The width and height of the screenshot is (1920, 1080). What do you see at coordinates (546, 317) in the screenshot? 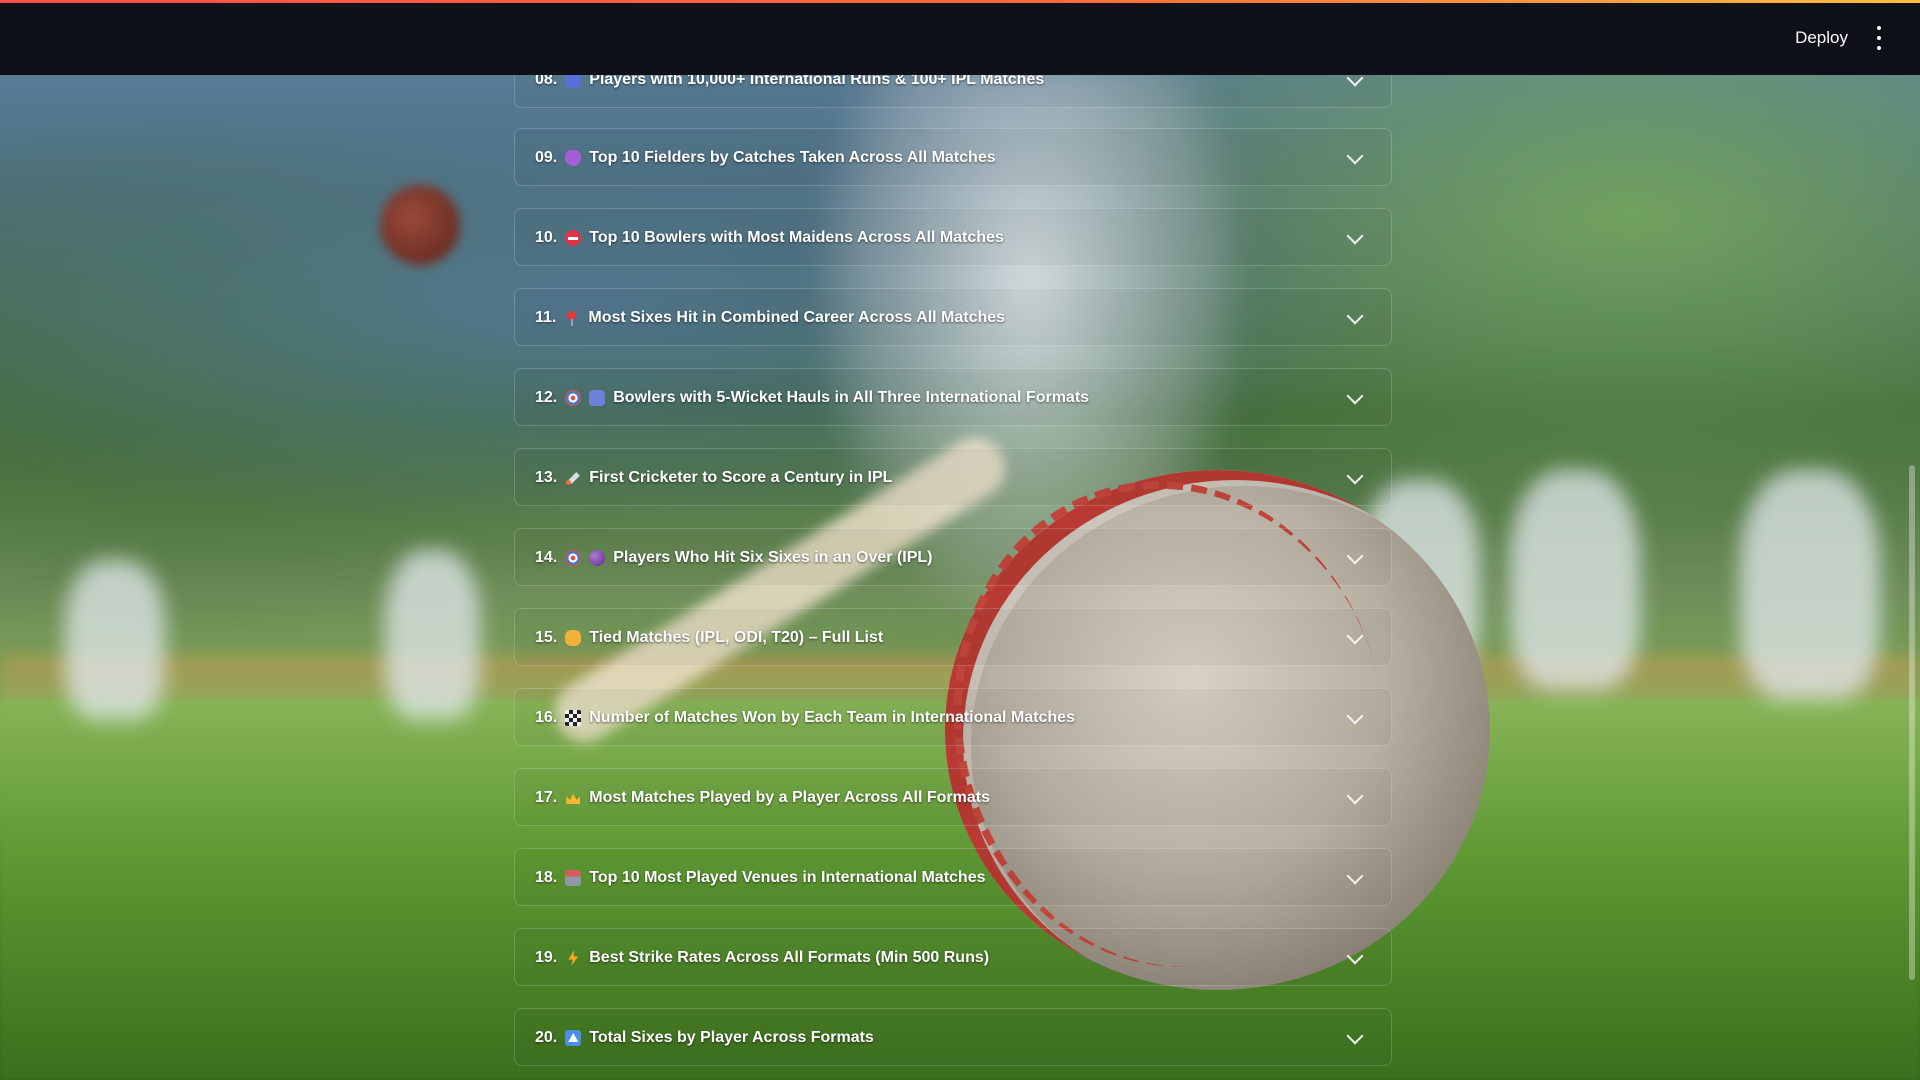
I see `expander-number: 11.` at bounding box center [546, 317].